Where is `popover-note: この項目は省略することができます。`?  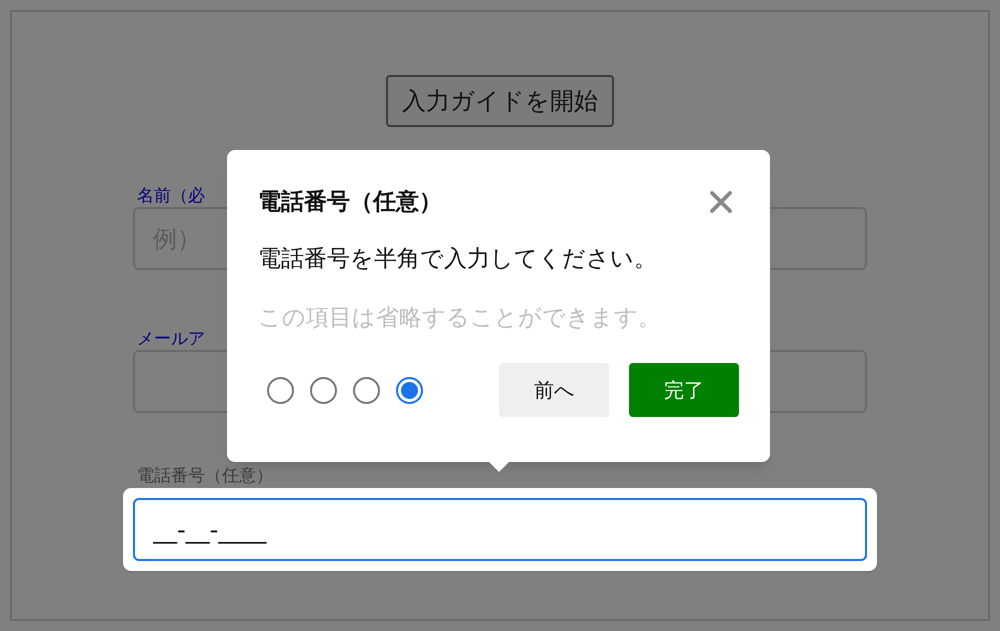 popover-note: この項目は省略することができます。 is located at coordinates (460, 318).